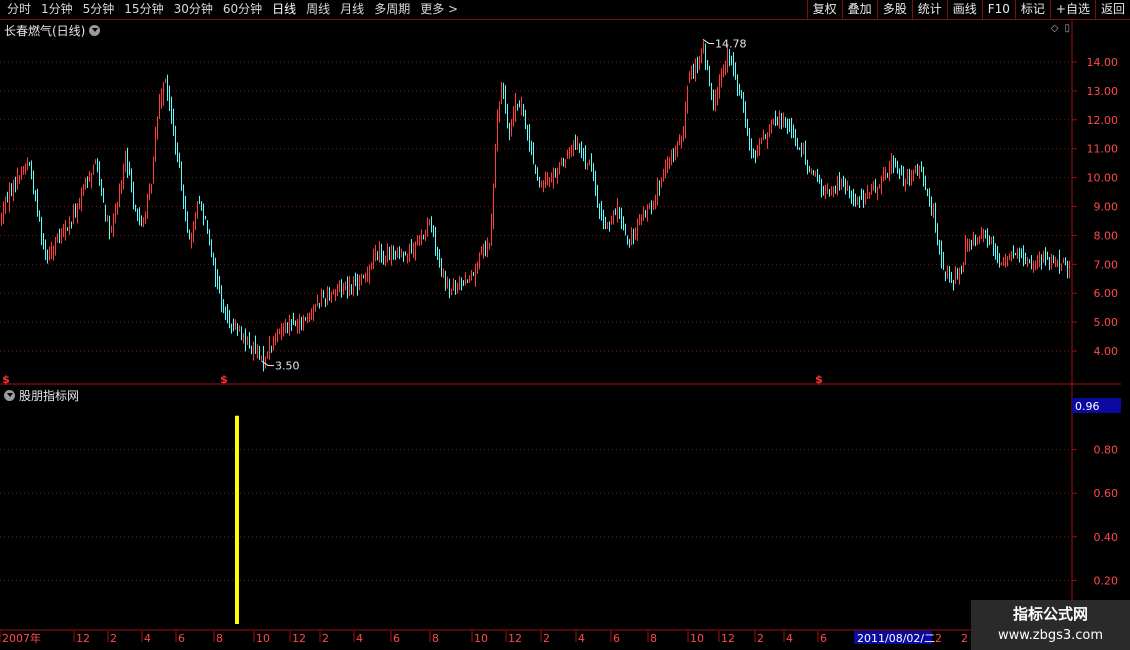 The image size is (1130, 650). Describe the element at coordinates (1050, 625) in the screenshot. I see `watermark-badge: 指标公式网 www.zbgs3.com` at that location.